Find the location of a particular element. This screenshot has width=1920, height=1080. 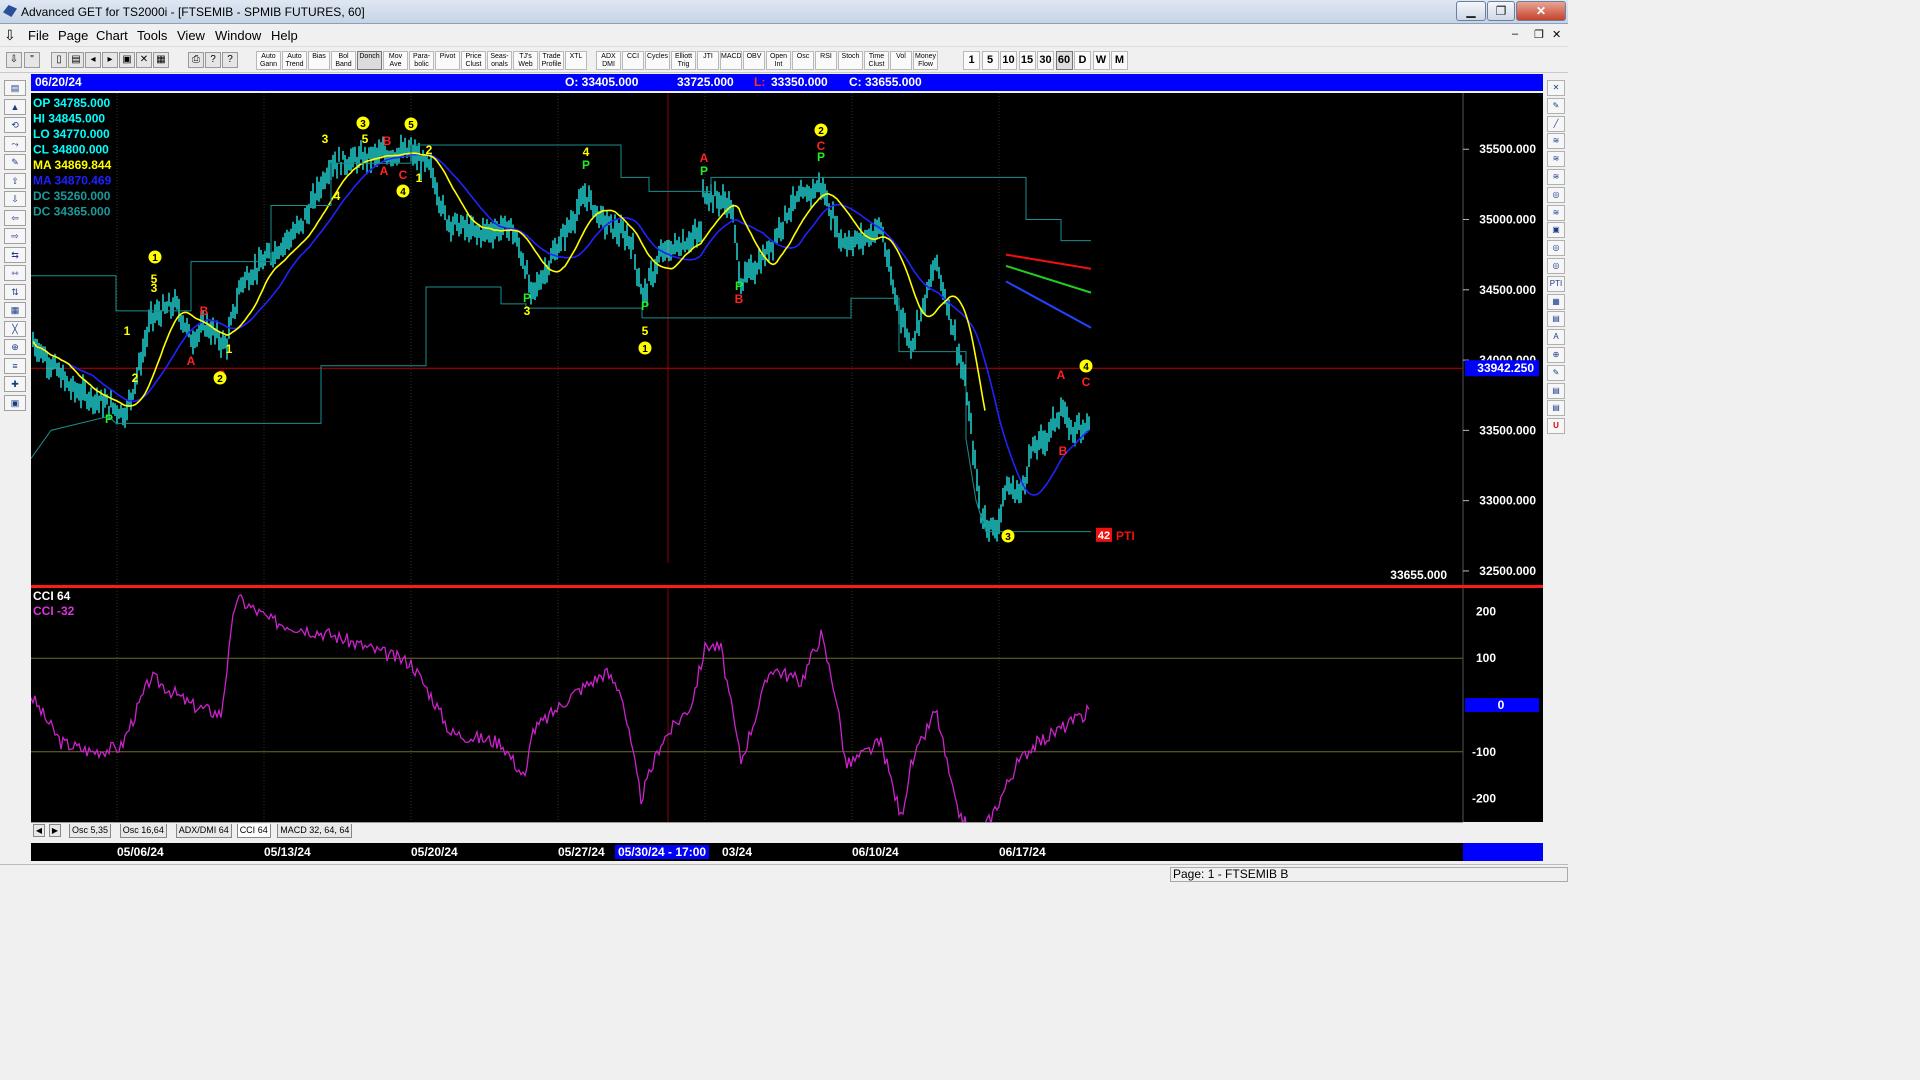

interval-button-15: 15 is located at coordinates (1027, 60).